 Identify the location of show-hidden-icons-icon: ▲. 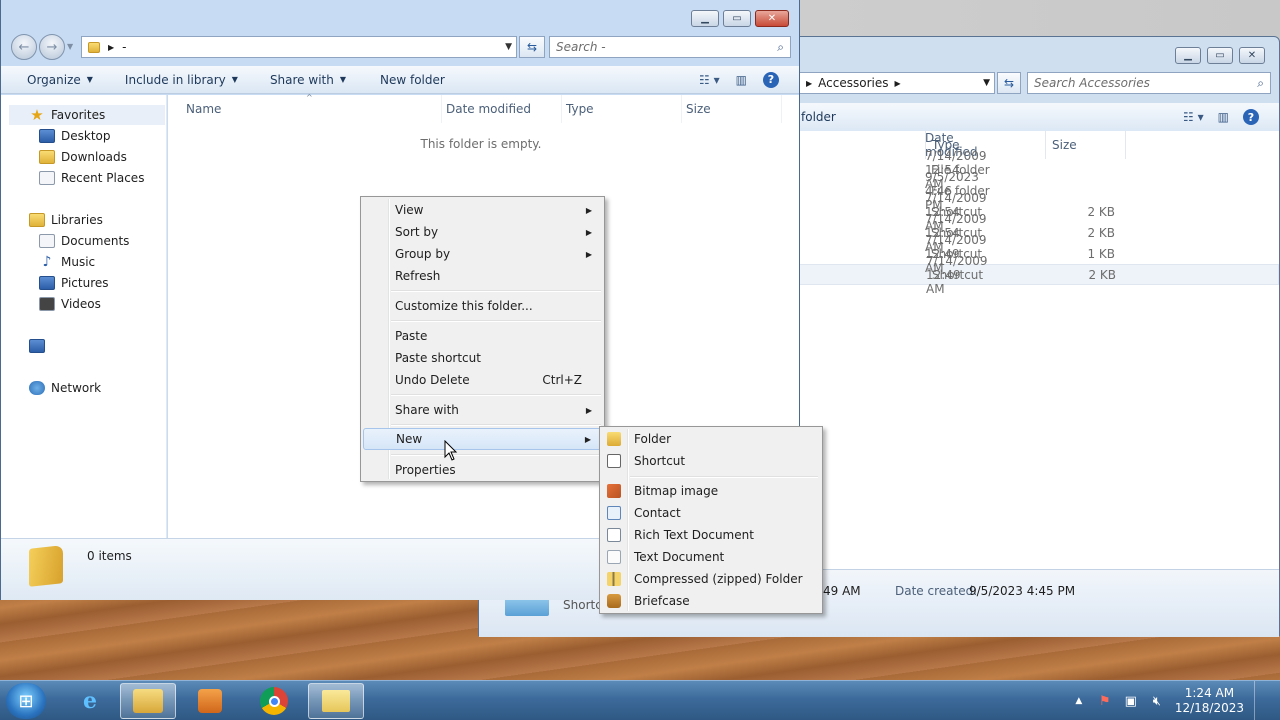
(1079, 701).